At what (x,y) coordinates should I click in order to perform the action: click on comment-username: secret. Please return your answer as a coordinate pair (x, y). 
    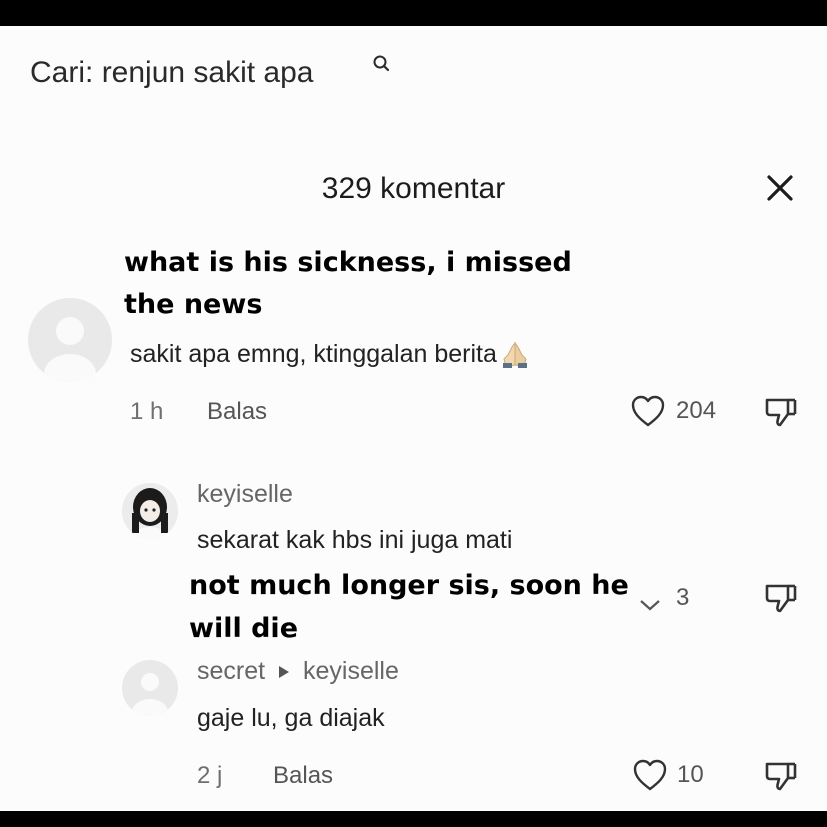
    Looking at the image, I should click on (231, 671).